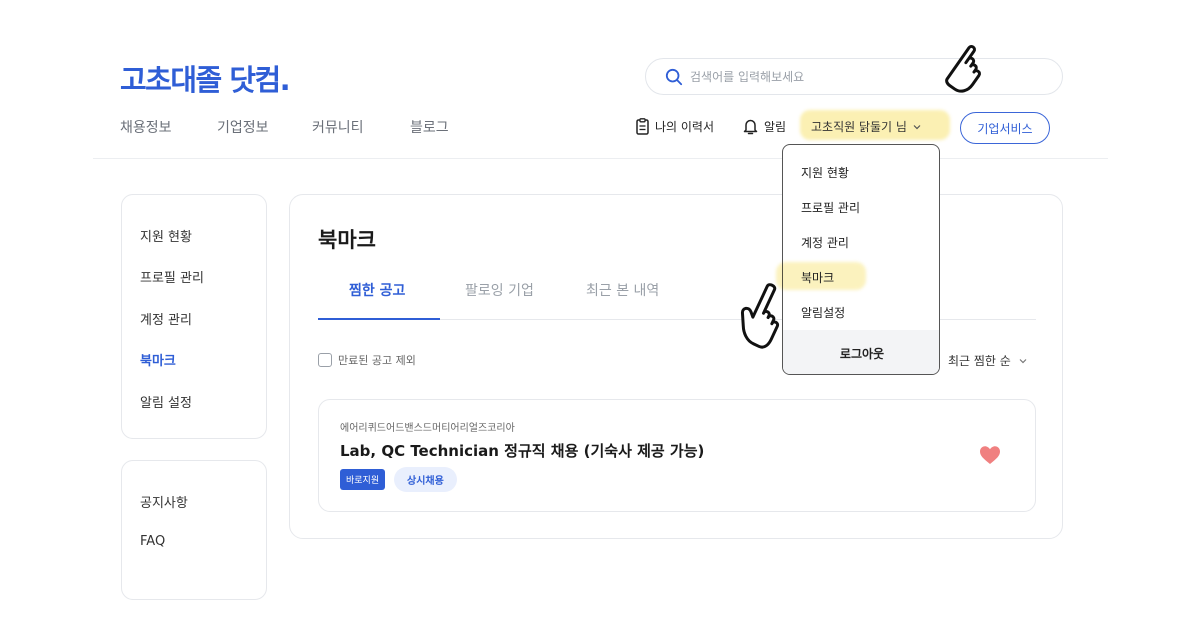 This screenshot has width=1200, height=628. Describe the element at coordinates (205, 78) in the screenshot. I see `site-logo: 고초대졸 닷컴.` at that location.